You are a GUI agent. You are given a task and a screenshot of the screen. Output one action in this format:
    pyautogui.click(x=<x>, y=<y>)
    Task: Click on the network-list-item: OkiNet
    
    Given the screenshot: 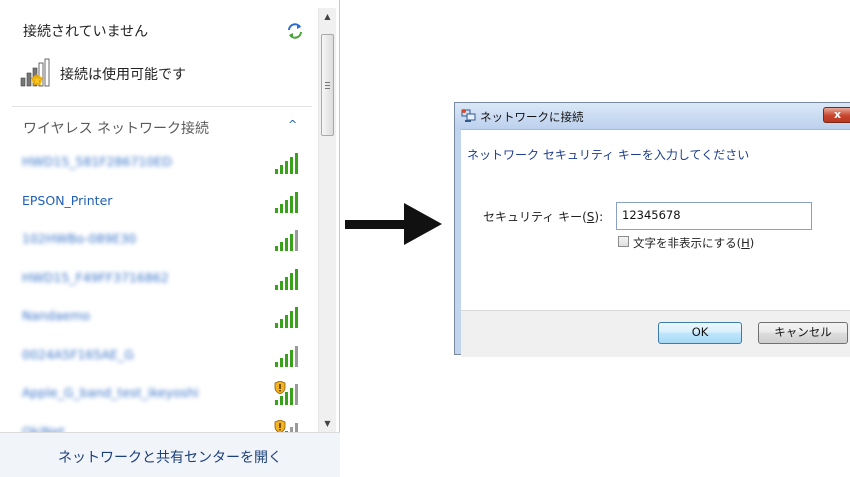 What is the action you would take?
    pyautogui.click(x=159, y=424)
    